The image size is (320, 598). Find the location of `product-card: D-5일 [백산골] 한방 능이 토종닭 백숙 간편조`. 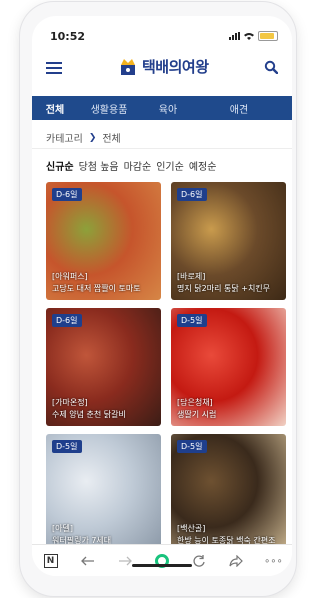

product-card: D-5일 [백산골] 한방 능이 토종닭 백숙 간편조 is located at coordinates (228, 493).